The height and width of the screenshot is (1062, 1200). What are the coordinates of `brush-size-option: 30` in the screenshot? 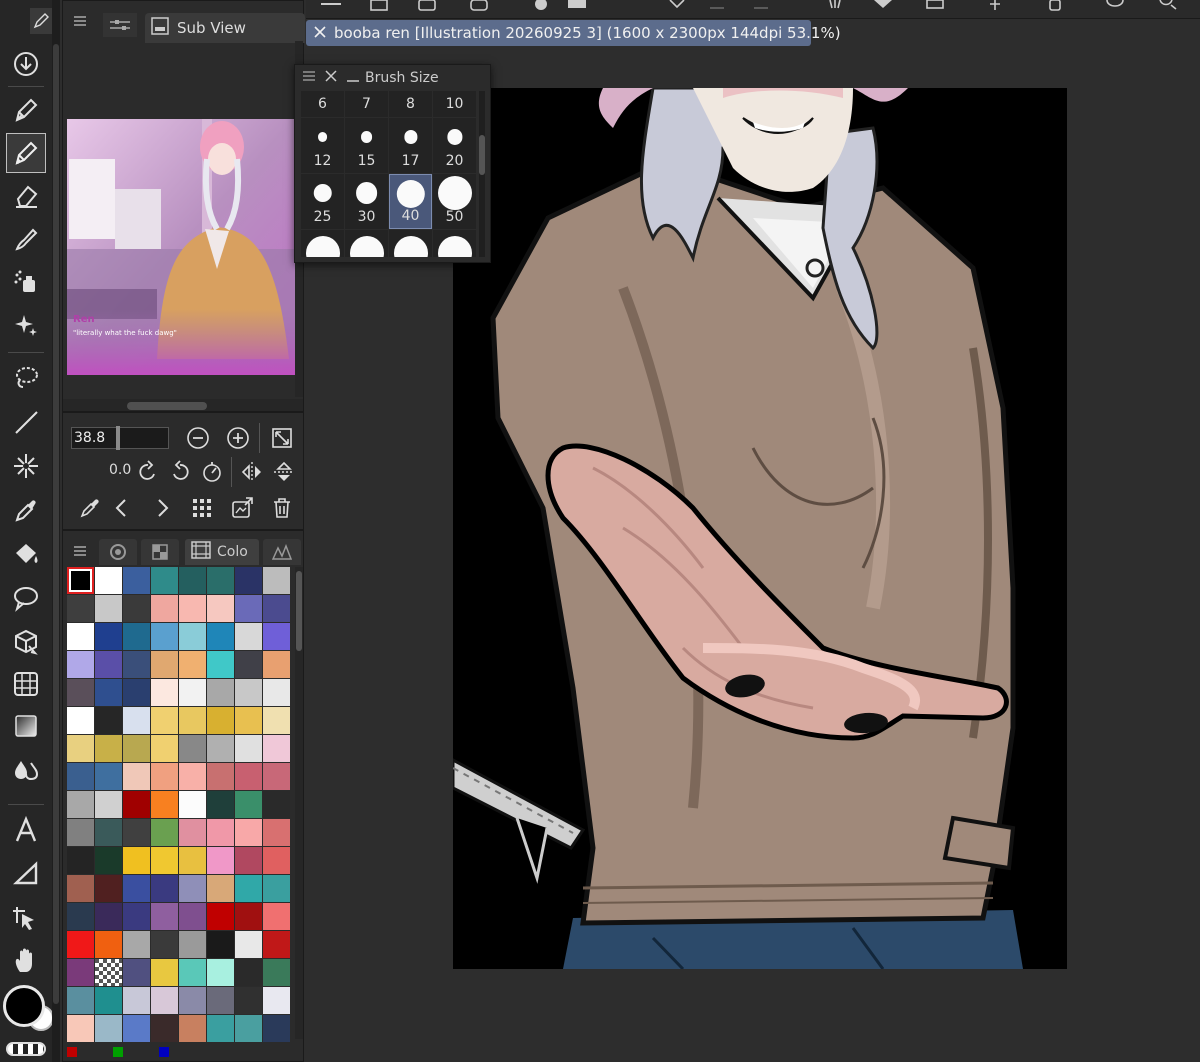 It's located at (366, 201).